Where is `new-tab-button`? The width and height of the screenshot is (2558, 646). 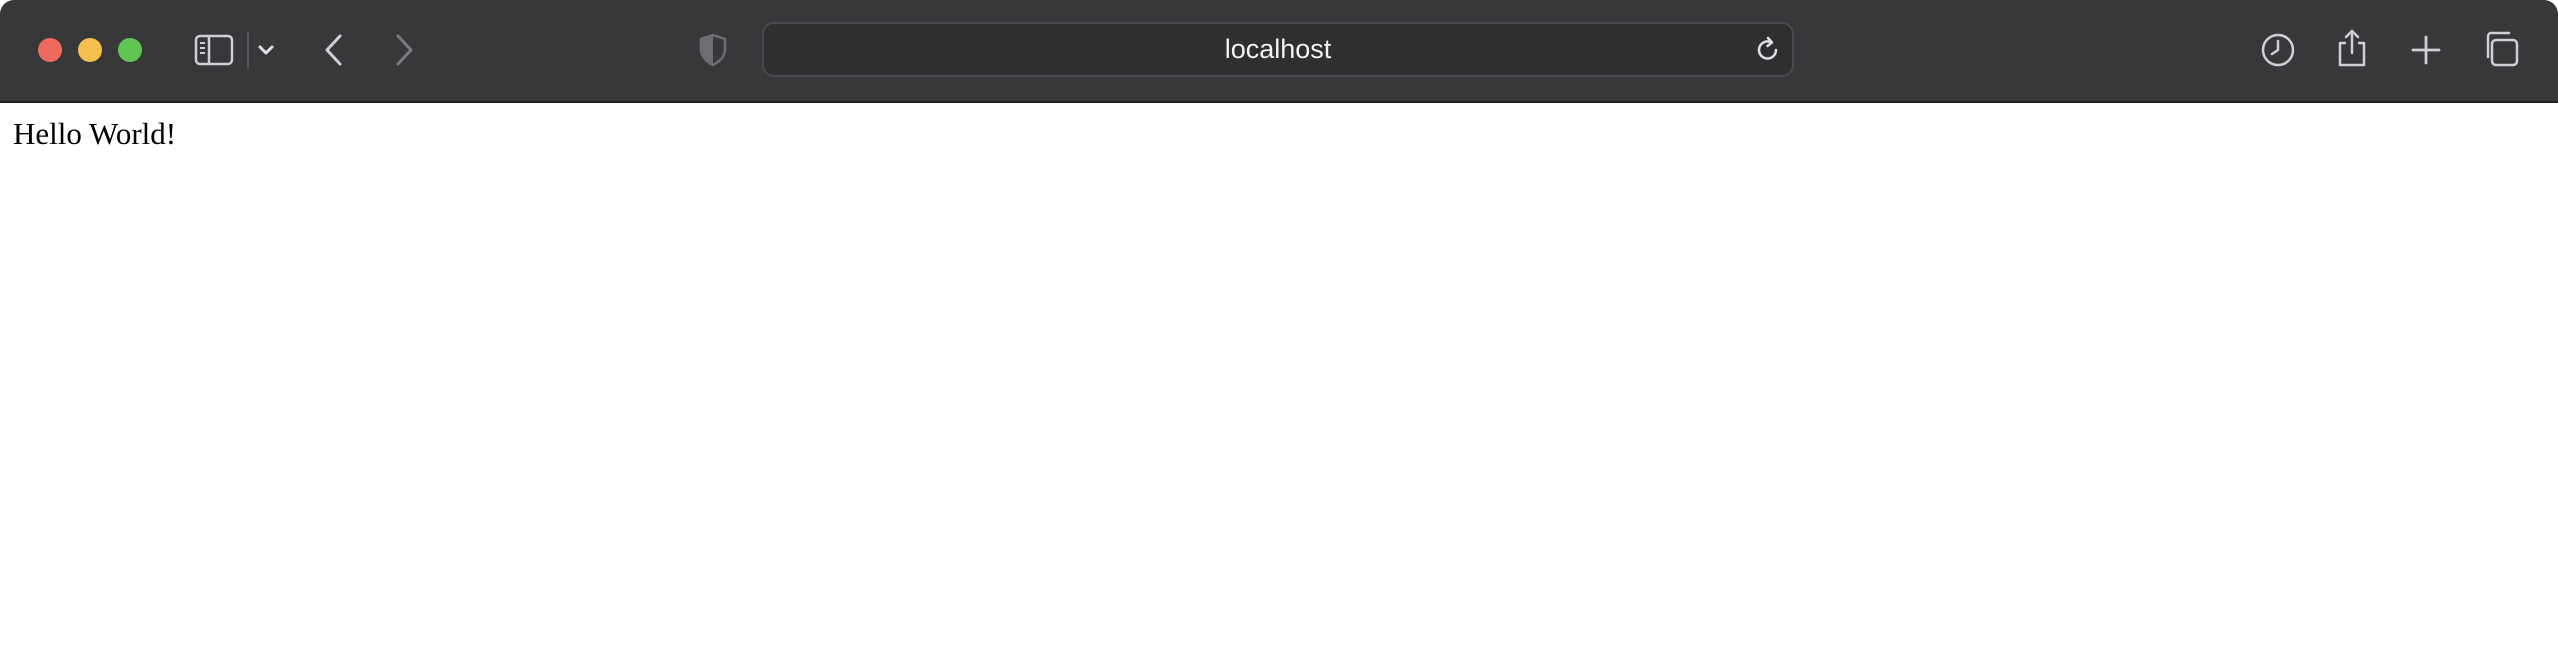
new-tab-button is located at coordinates (2426, 50).